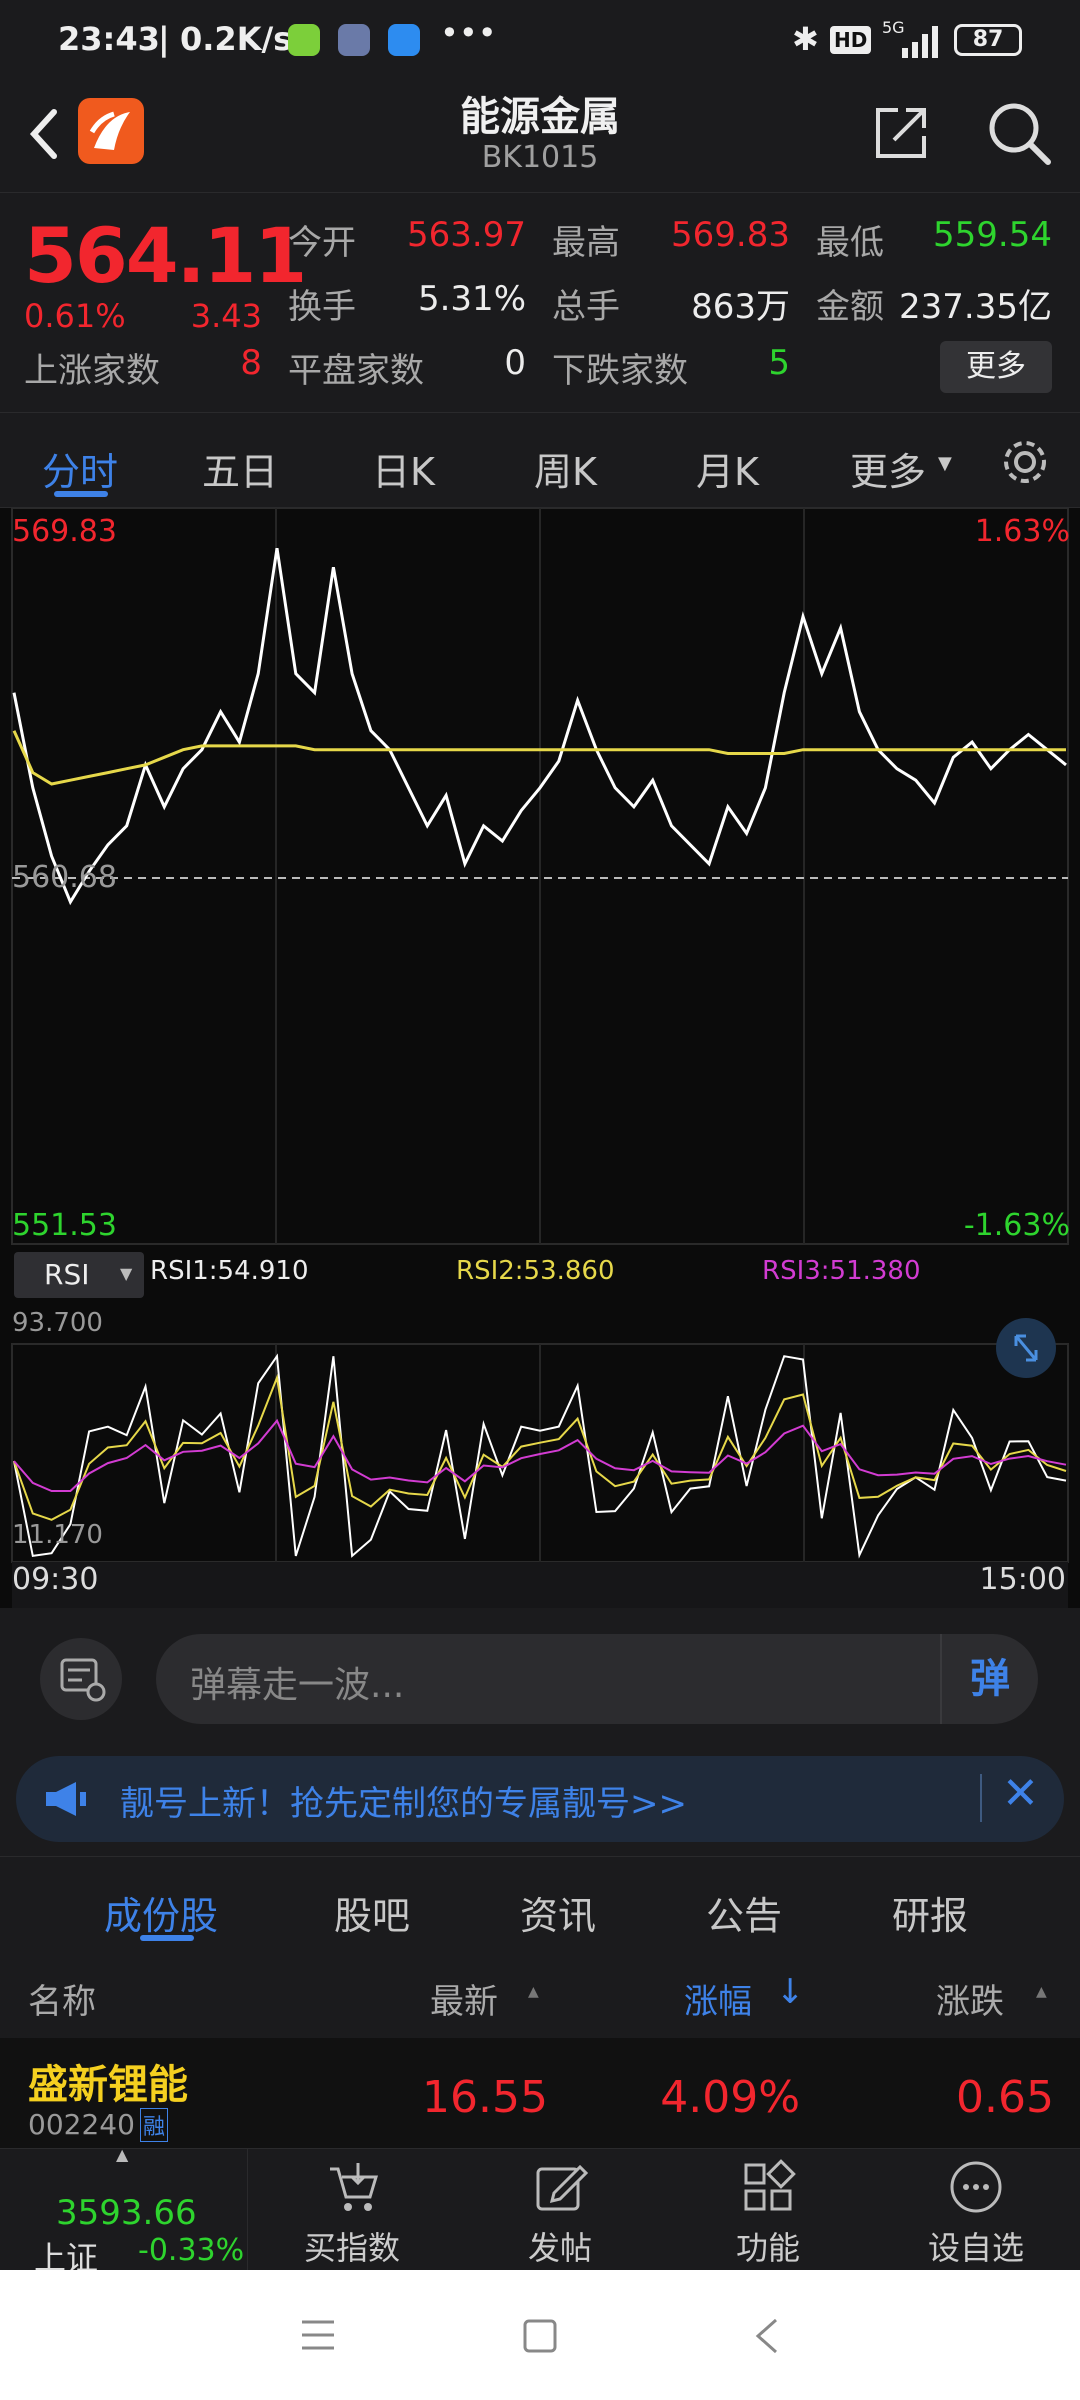 The image size is (1080, 2400). What do you see at coordinates (975, 2248) in the screenshot?
I see `add-watchlist-label: 设自选` at bounding box center [975, 2248].